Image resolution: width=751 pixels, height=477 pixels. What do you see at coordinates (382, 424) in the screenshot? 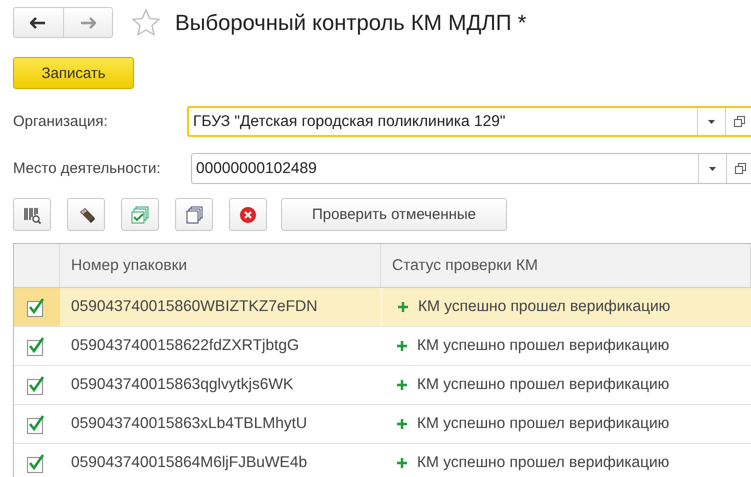
I see `table-row: 059043740015863xLb4TBLMhytU КМ успешно прошел верификацию` at bounding box center [382, 424].